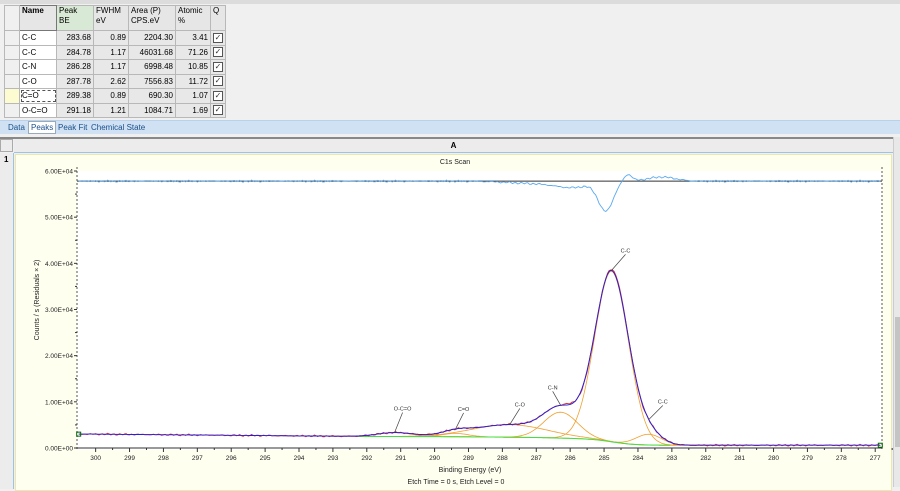 The image size is (900, 491). What do you see at coordinates (59, 310) in the screenshot?
I see `y-tick-label: 3.00E+04` at bounding box center [59, 310].